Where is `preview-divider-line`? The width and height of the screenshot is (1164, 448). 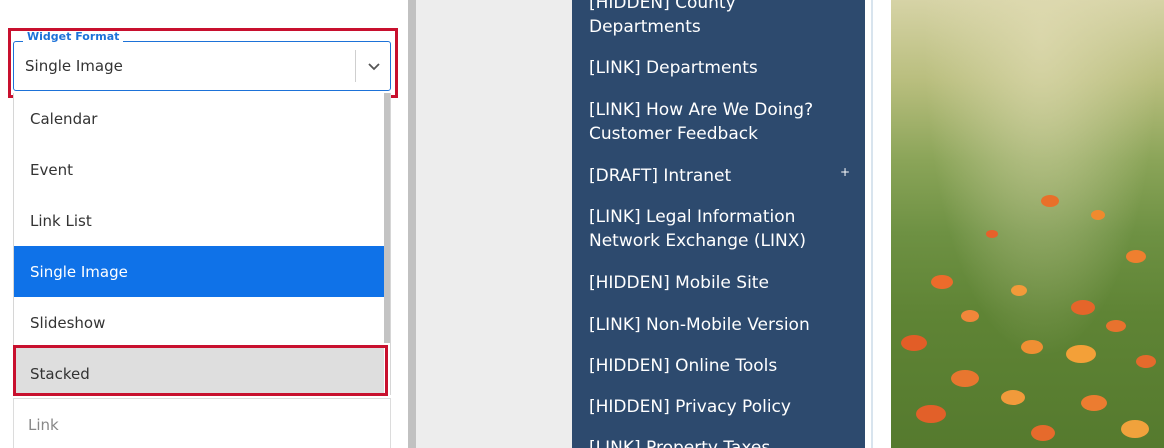
preview-divider-line is located at coordinates (872, 224).